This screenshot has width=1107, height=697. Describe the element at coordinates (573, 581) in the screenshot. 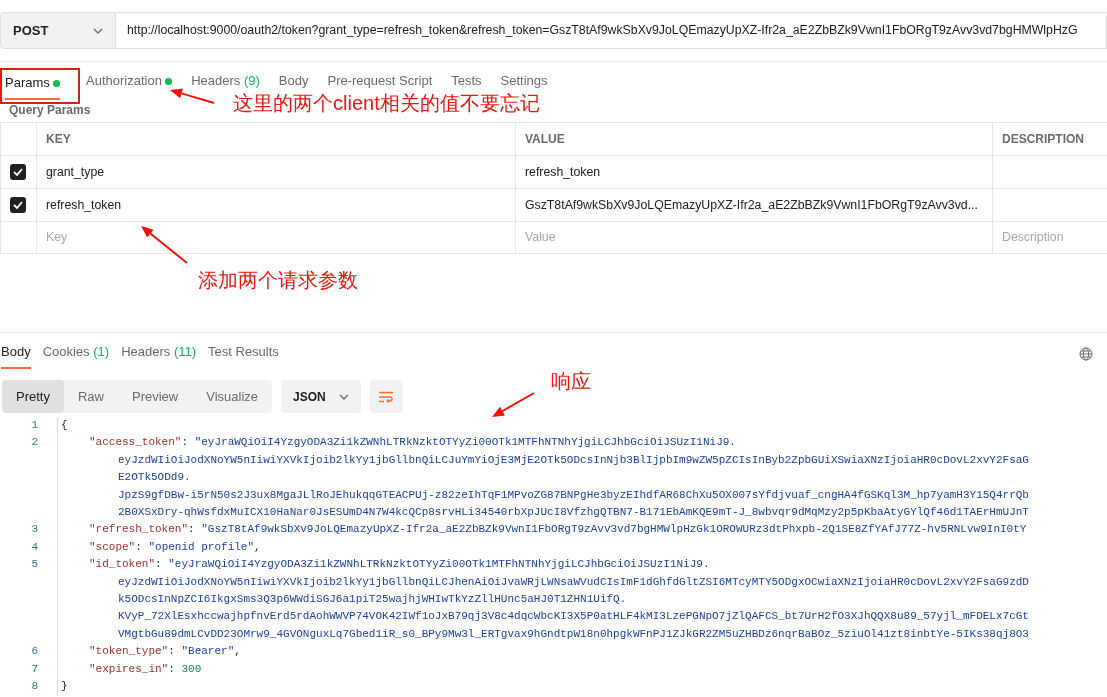

I see `json-value: eyJzdWIiOiJodXNoYW5nIiwiYXVkIjoib2lkYy1jbGllbnQiLCJhenAiOiJvaWRjLWNsaWVudCIsImF1dGhfdGltZSI6MTcyMTY5ODgxOCwiaXNzIjoiaHR0cDovL2xvY2FsaG9zdD` at that location.